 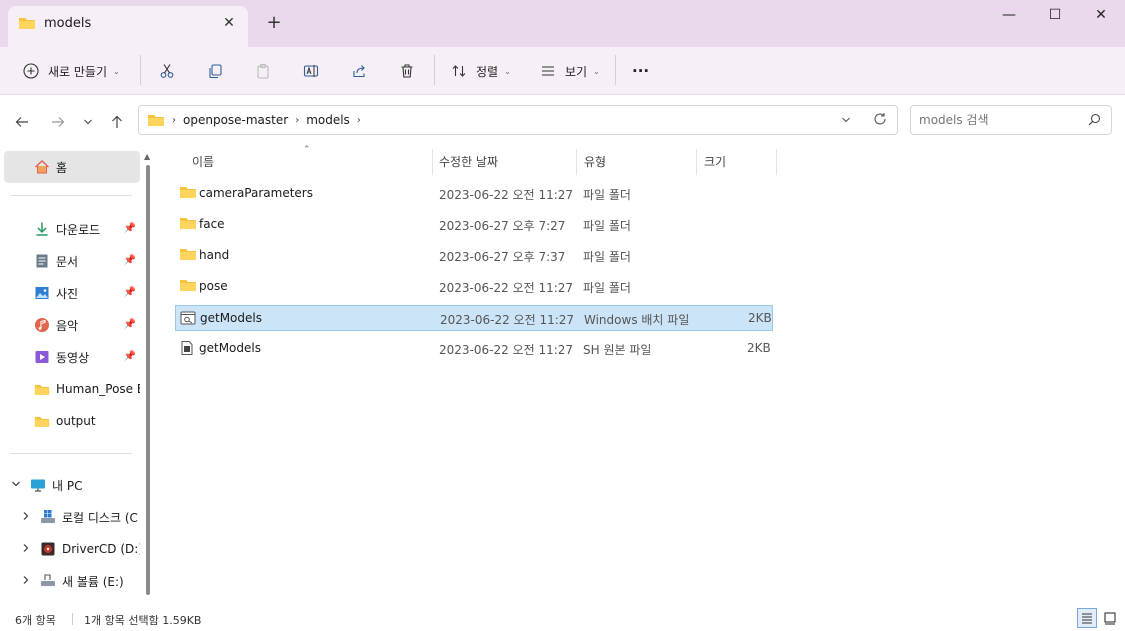 I want to click on sidebar-item-videos: 동영상 📌, so click(x=72, y=357).